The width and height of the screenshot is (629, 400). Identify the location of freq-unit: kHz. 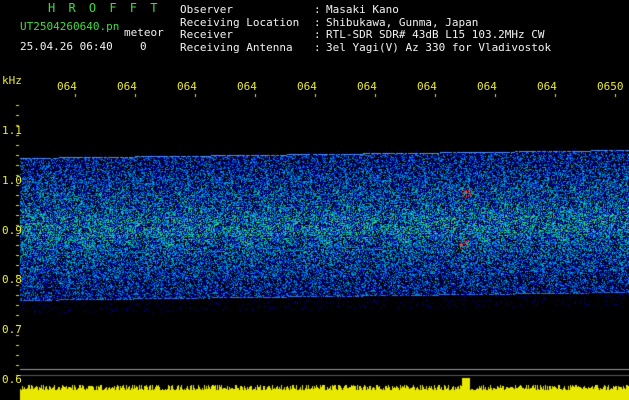
(12, 80).